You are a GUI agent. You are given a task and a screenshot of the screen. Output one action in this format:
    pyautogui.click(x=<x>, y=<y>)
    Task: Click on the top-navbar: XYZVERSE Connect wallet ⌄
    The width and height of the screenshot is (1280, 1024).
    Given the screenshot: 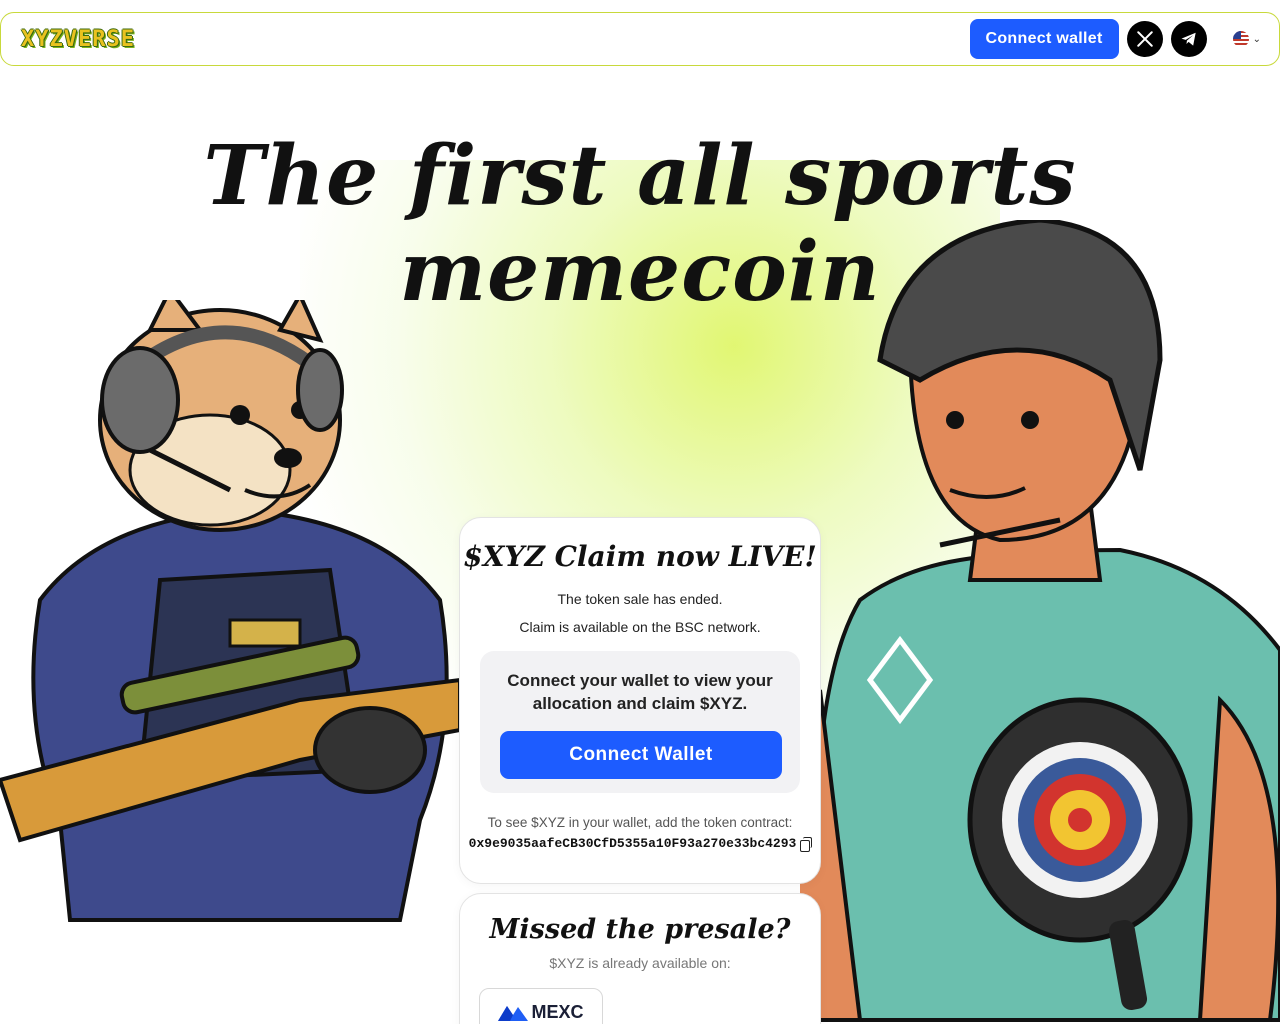 What is the action you would take?
    pyautogui.click(x=640, y=39)
    